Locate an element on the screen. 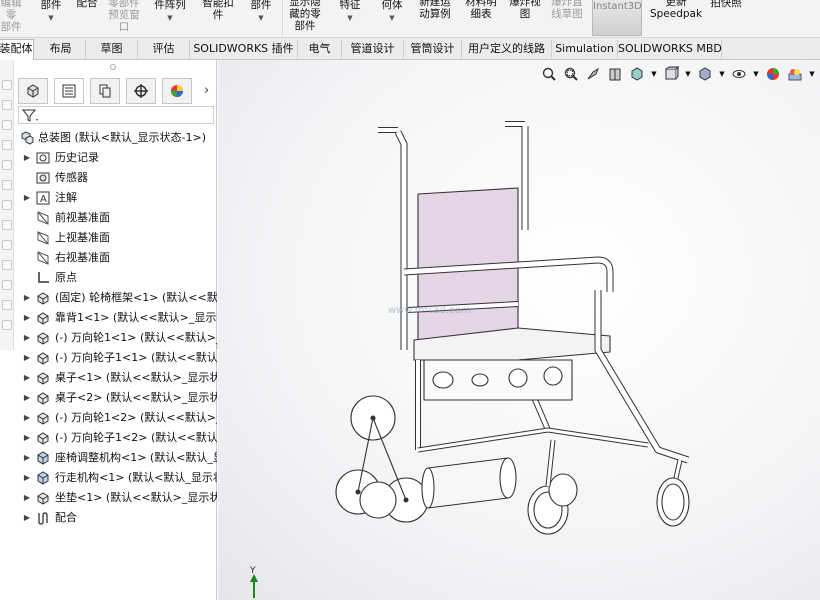 The width and height of the screenshot is (820, 600). tree-node-table-1: ▶ 桌子<1> (默认<<默认>_显示状 is located at coordinates (119, 378).